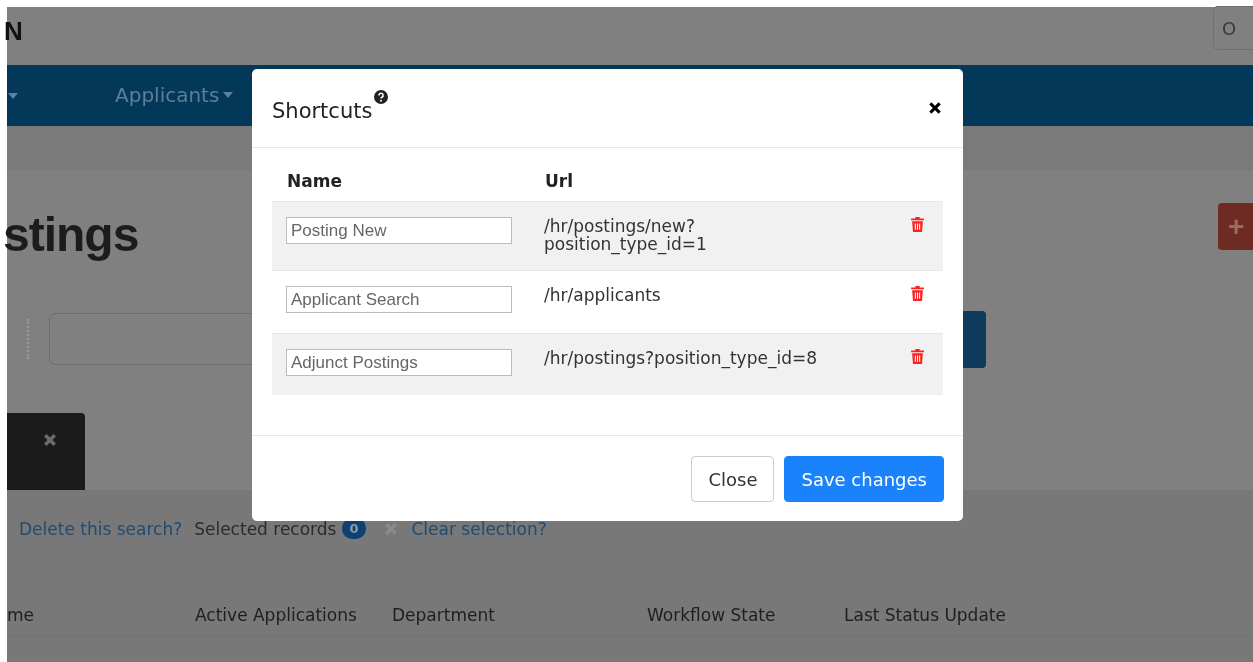  Describe the element at coordinates (21, 615) in the screenshot. I see `column-header: me` at that location.